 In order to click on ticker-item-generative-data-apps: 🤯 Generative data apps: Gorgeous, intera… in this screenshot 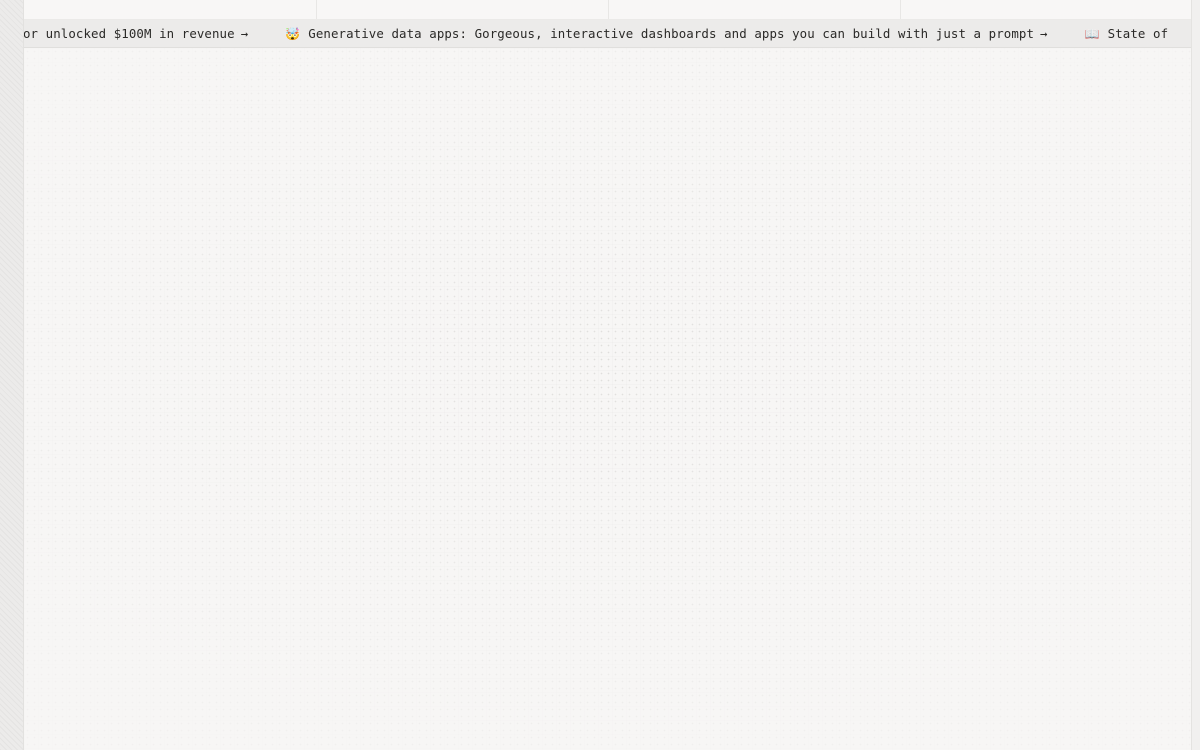, I will do `click(666, 33)`.